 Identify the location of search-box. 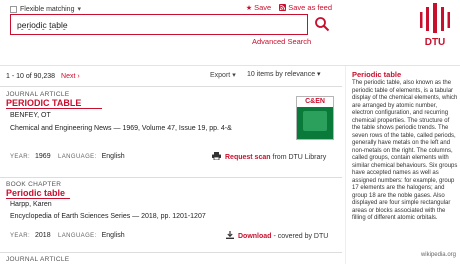
(159, 24).